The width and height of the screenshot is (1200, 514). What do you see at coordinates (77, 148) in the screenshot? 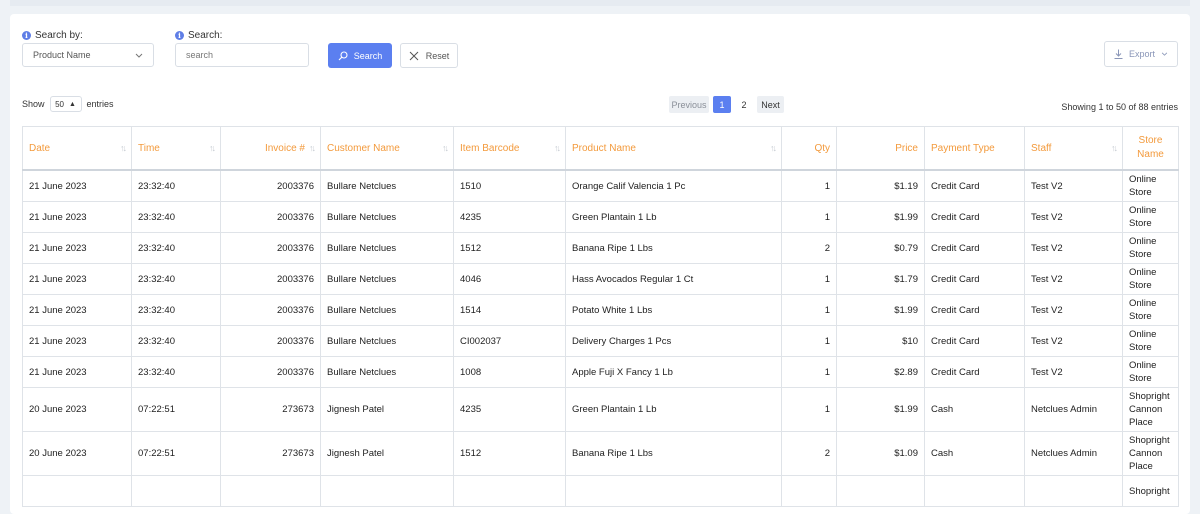
I see `col-header-date: Date ↑↓` at bounding box center [77, 148].